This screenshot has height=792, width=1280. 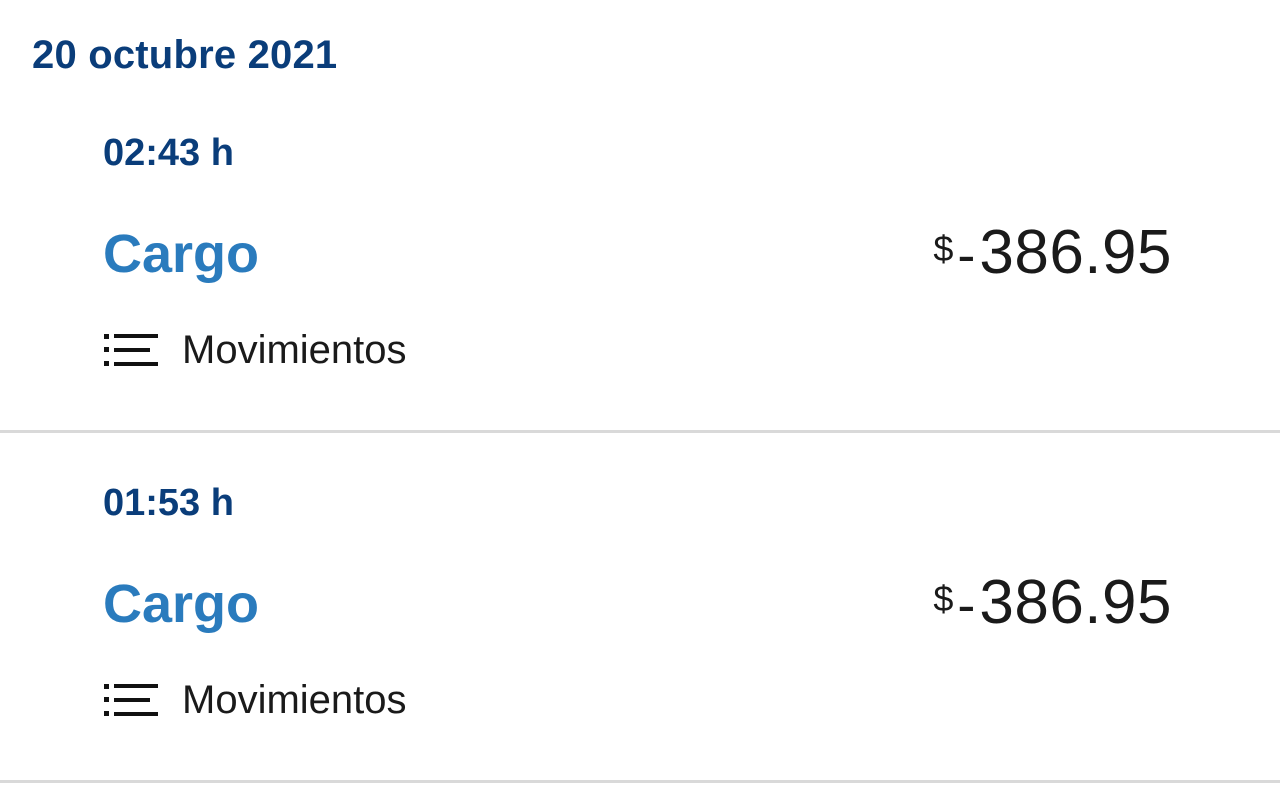 What do you see at coordinates (168, 153) in the screenshot?
I see `transaction-time: 02:43 h` at bounding box center [168, 153].